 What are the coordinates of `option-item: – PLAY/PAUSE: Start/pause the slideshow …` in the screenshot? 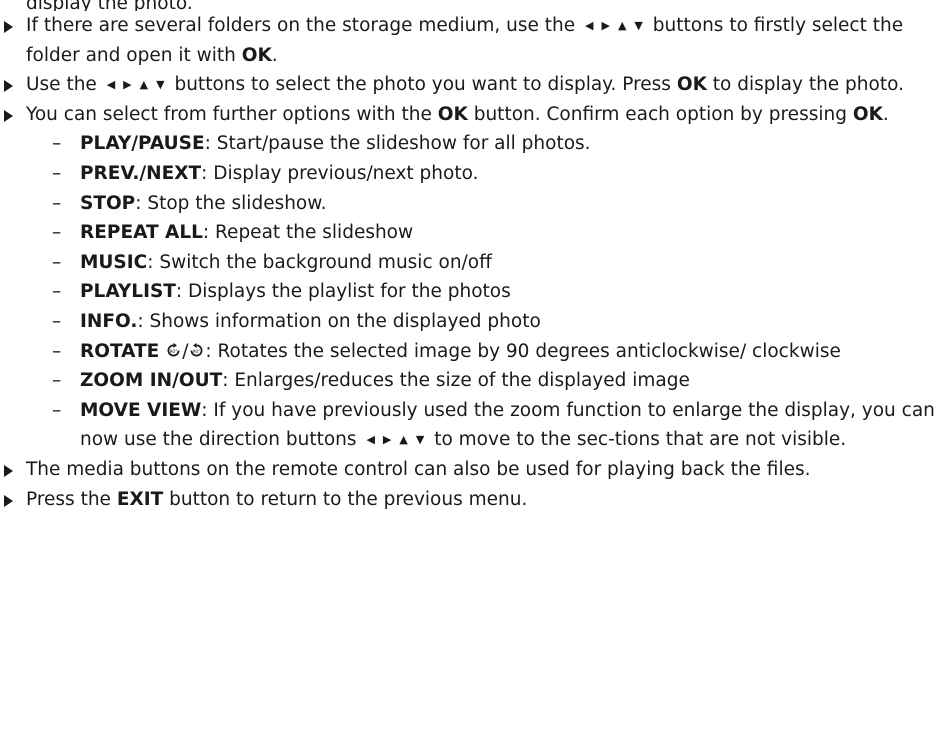 It's located at (482, 144).